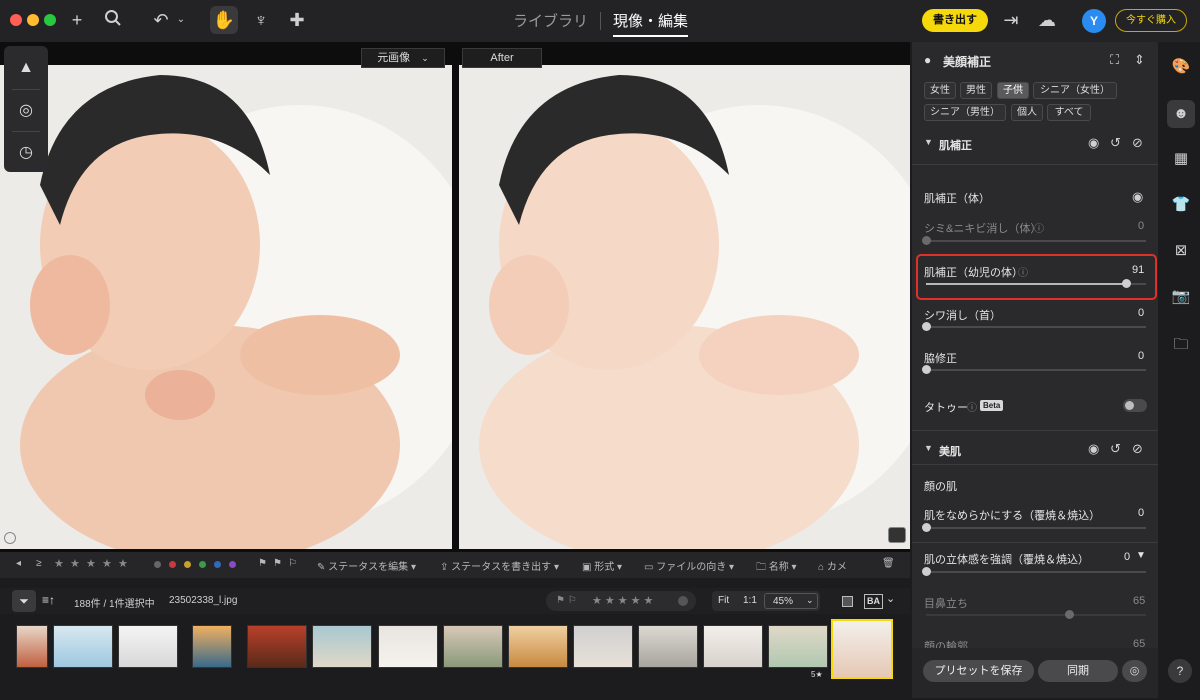  What do you see at coordinates (965, 112) in the screenshot?
I see `chip-senior-male: シニア（男性）` at bounding box center [965, 112].